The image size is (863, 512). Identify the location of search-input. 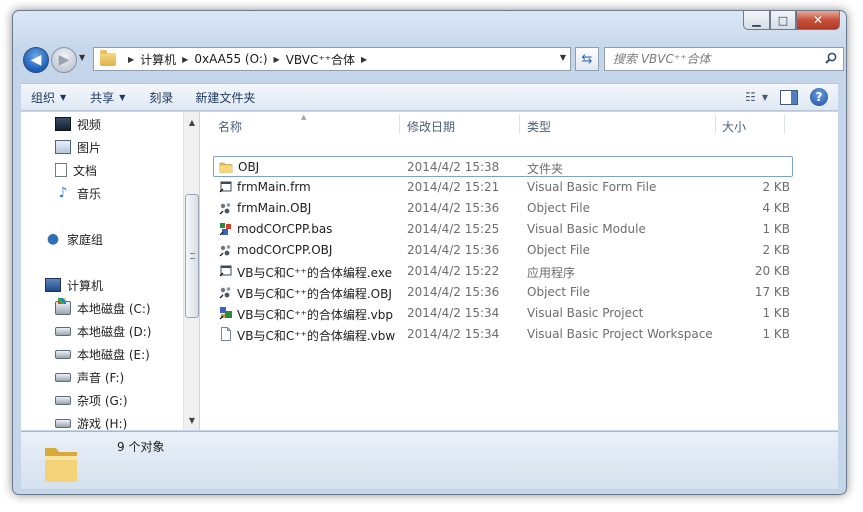
(713, 59).